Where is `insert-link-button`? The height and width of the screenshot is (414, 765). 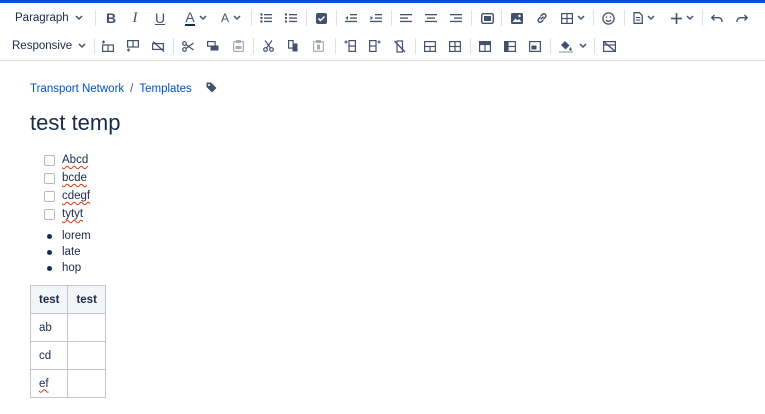 insert-link-button is located at coordinates (542, 18).